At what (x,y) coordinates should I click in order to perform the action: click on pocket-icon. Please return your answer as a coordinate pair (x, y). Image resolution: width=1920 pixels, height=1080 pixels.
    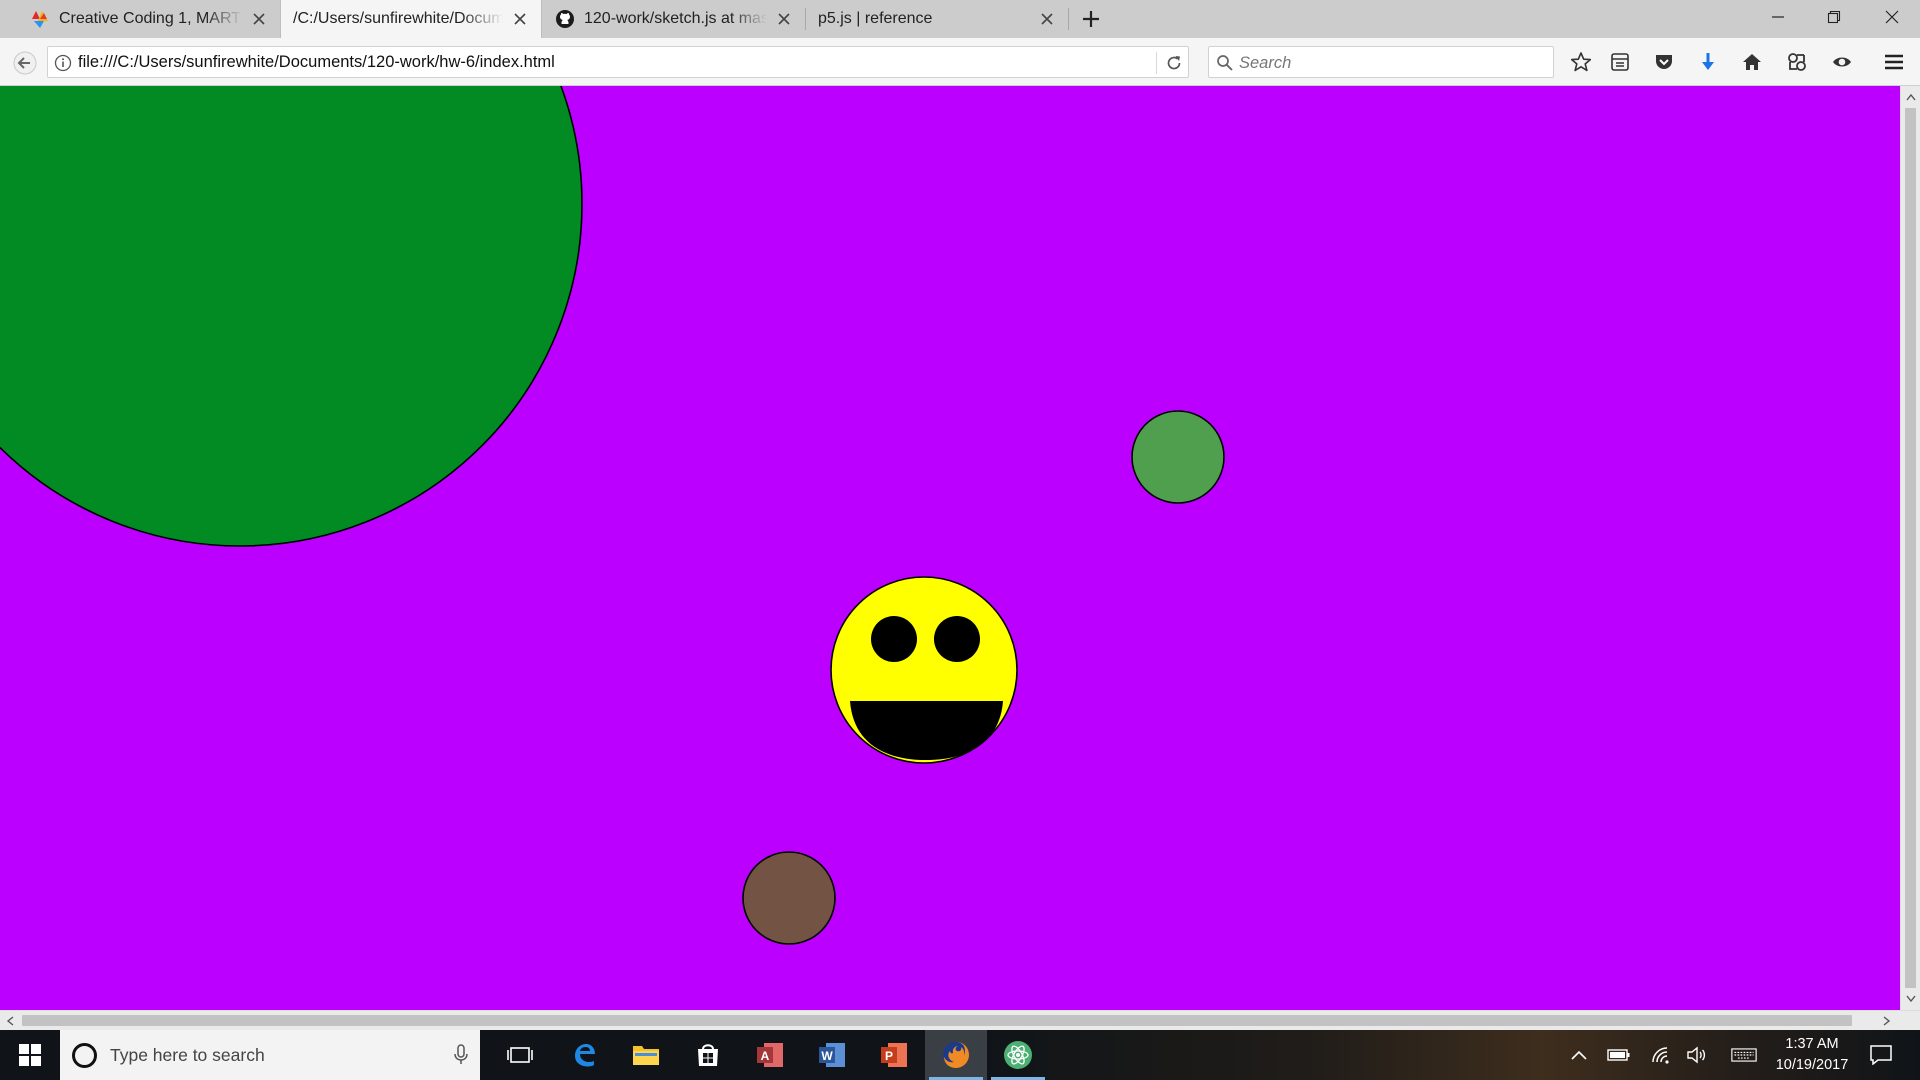
    Looking at the image, I should click on (1664, 62).